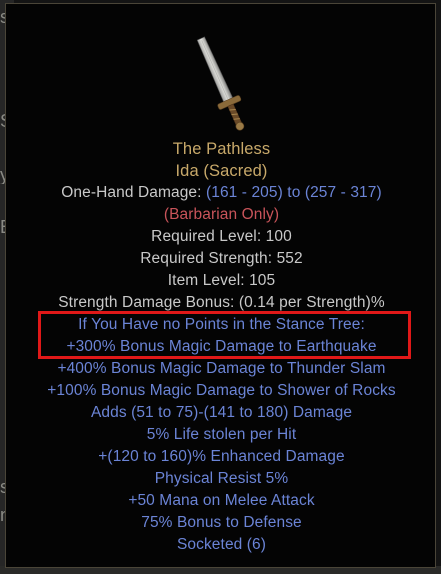 The image size is (441, 574). Describe the element at coordinates (220, 83) in the screenshot. I see `sword-icon` at that location.